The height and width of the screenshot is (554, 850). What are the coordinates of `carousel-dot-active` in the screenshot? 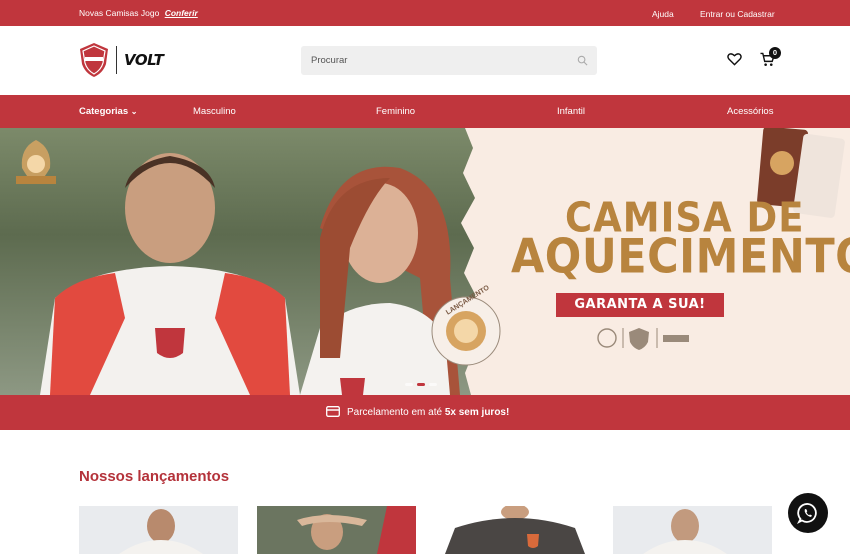 It's located at (421, 384).